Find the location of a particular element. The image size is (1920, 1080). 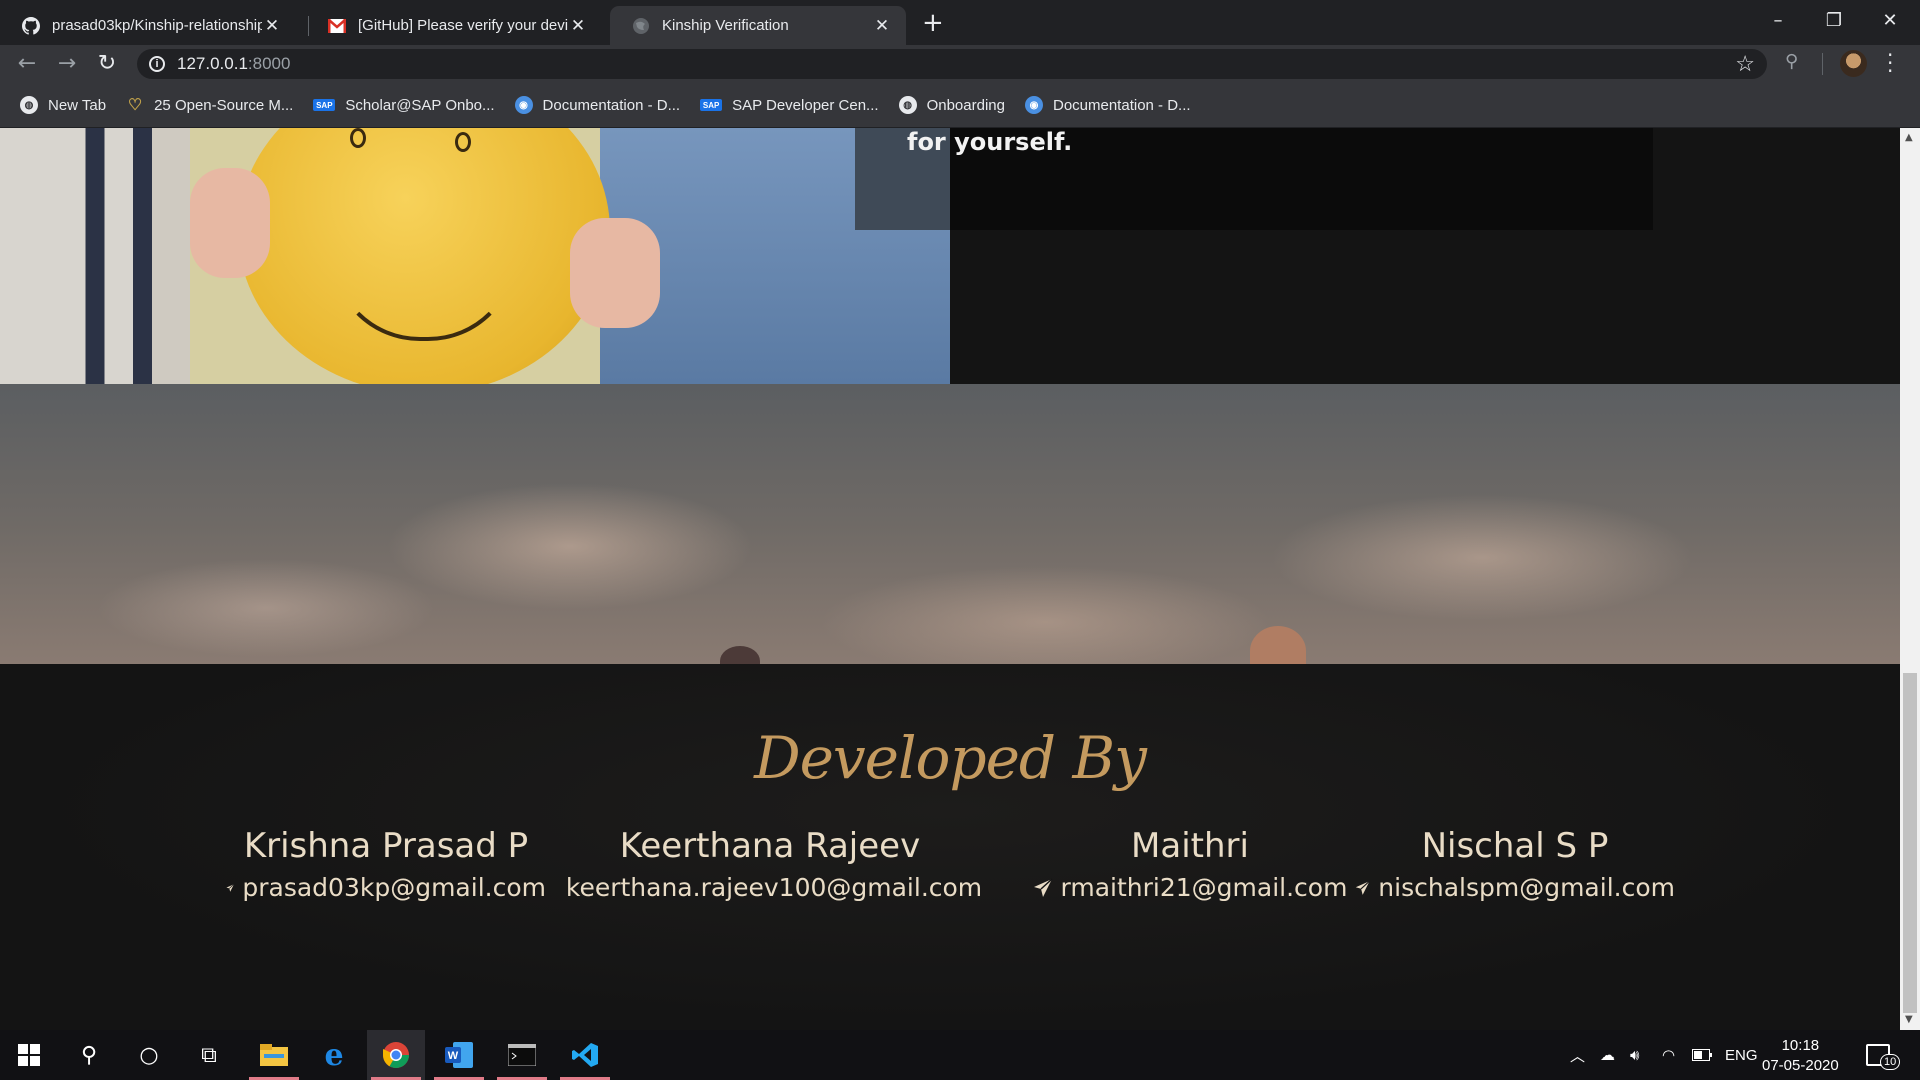

cortana-icon: ○ is located at coordinates (149, 1055).